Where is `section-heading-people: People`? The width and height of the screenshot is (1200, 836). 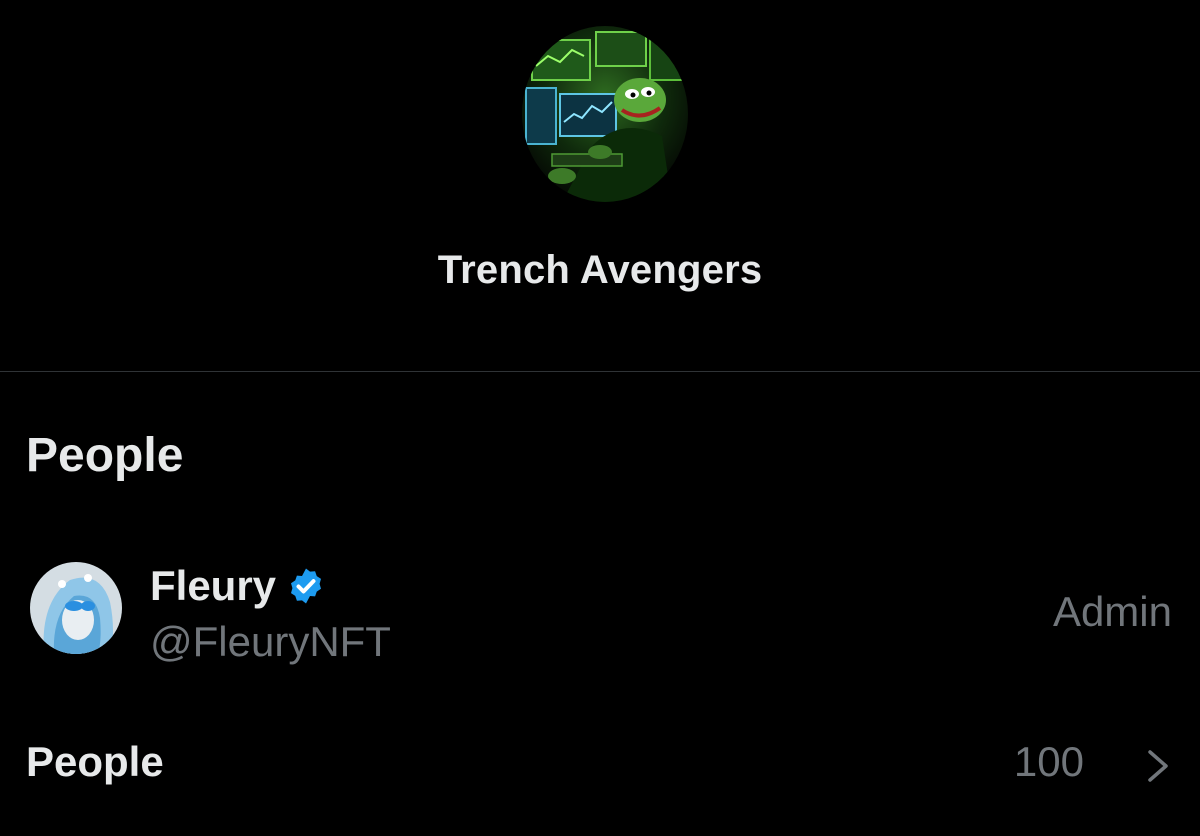
section-heading-people: People is located at coordinates (105, 455).